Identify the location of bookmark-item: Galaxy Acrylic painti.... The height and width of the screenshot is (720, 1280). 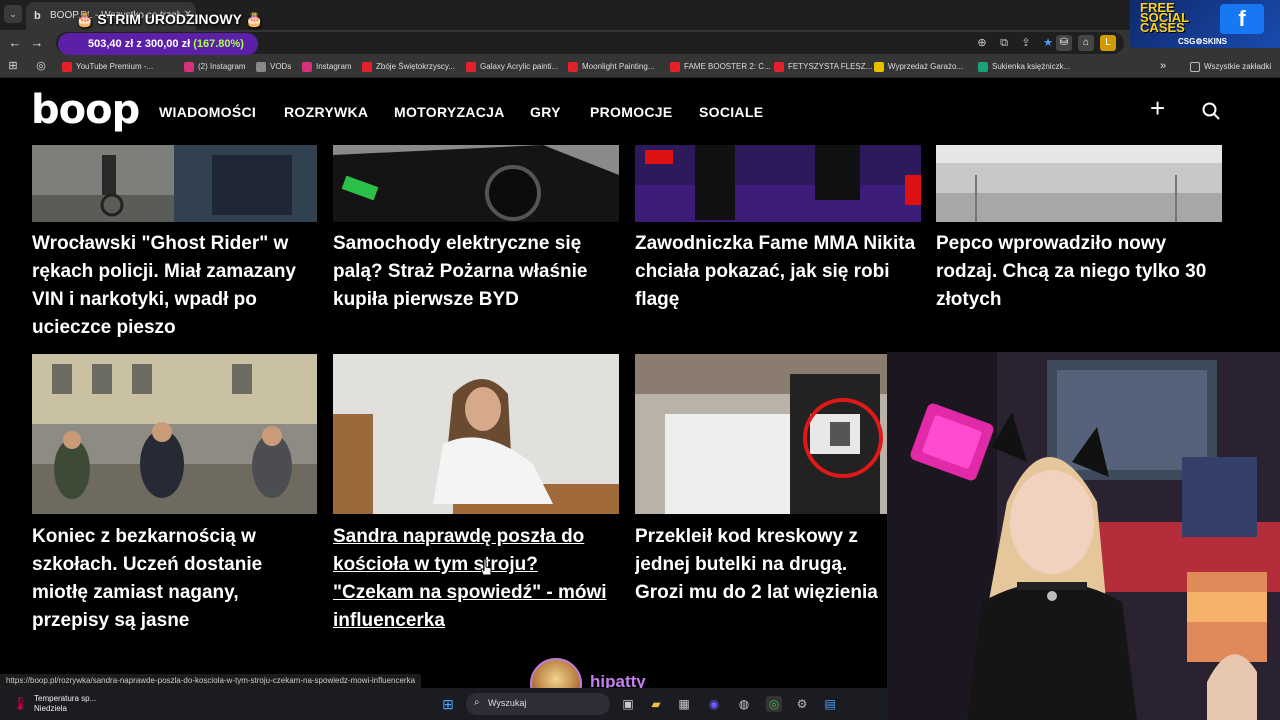
(512, 67).